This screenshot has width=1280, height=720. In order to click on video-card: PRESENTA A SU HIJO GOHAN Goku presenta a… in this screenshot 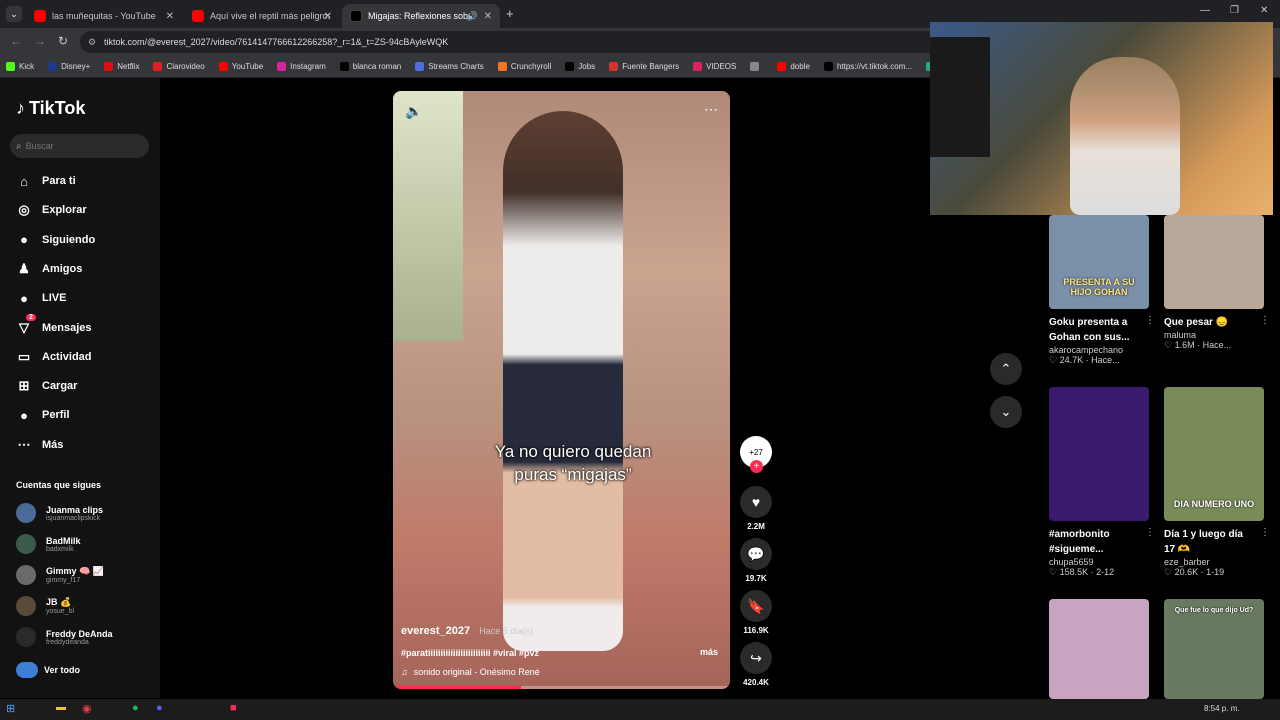, I will do `click(1102, 290)`.